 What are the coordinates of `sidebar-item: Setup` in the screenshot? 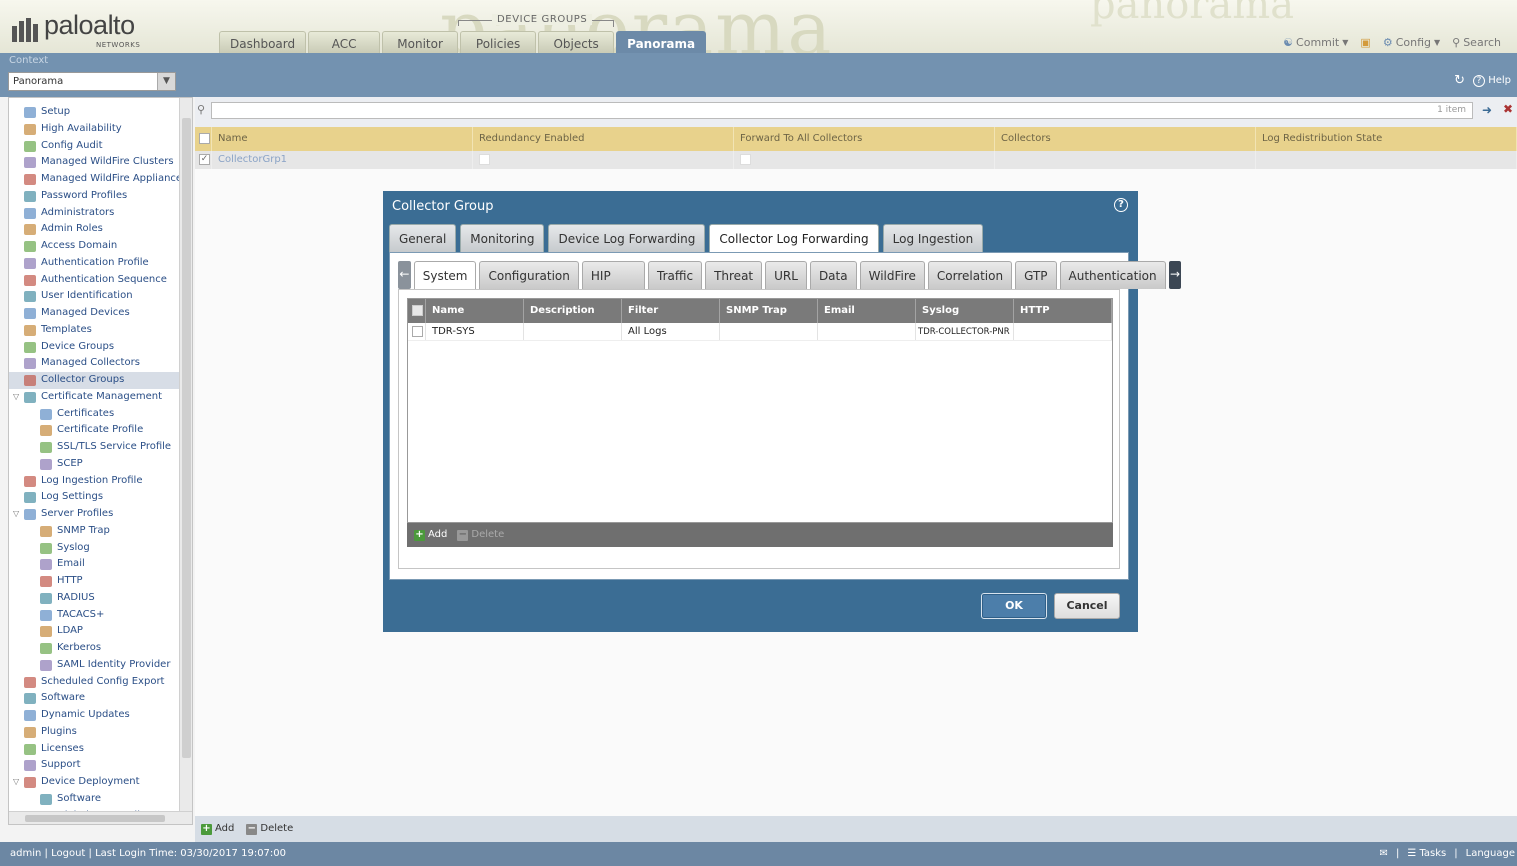 It's located at (97, 112).